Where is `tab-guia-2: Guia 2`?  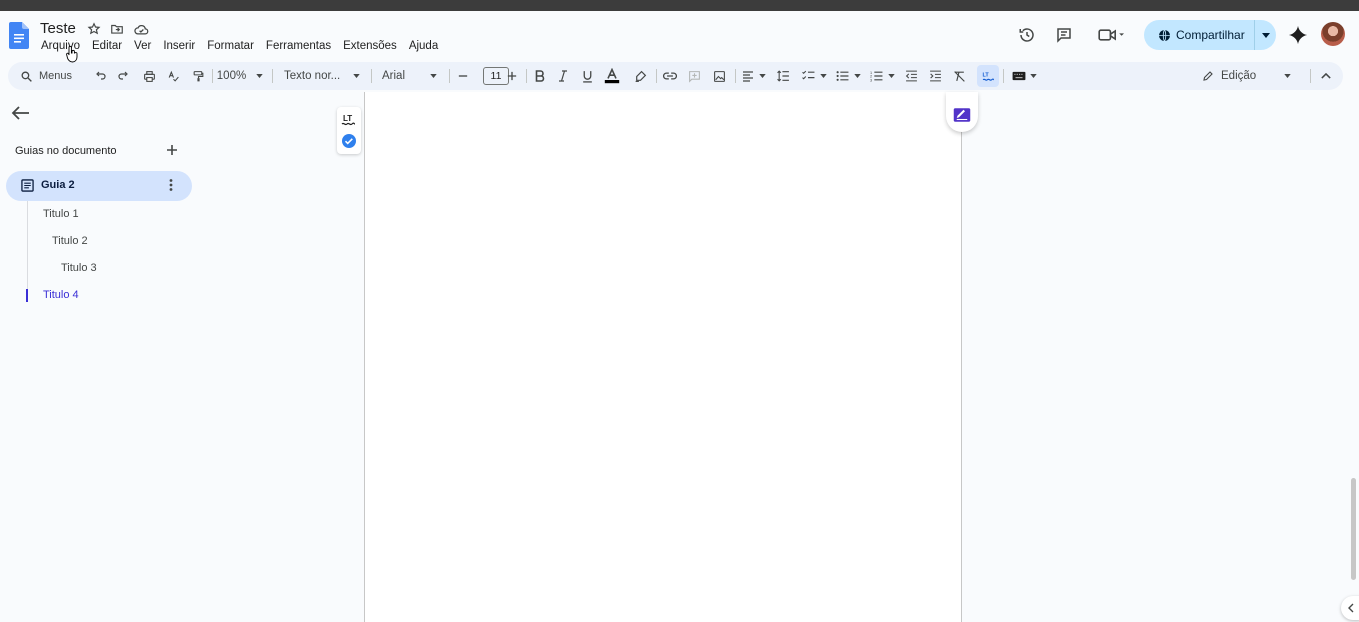
tab-guia-2: Guia 2 is located at coordinates (99, 186).